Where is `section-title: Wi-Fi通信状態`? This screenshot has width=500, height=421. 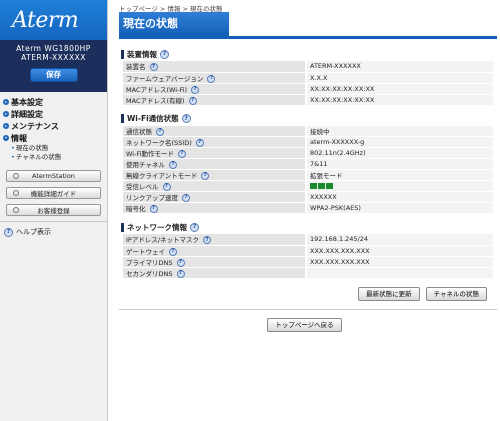 section-title: Wi-Fi通信状態 is located at coordinates (153, 118).